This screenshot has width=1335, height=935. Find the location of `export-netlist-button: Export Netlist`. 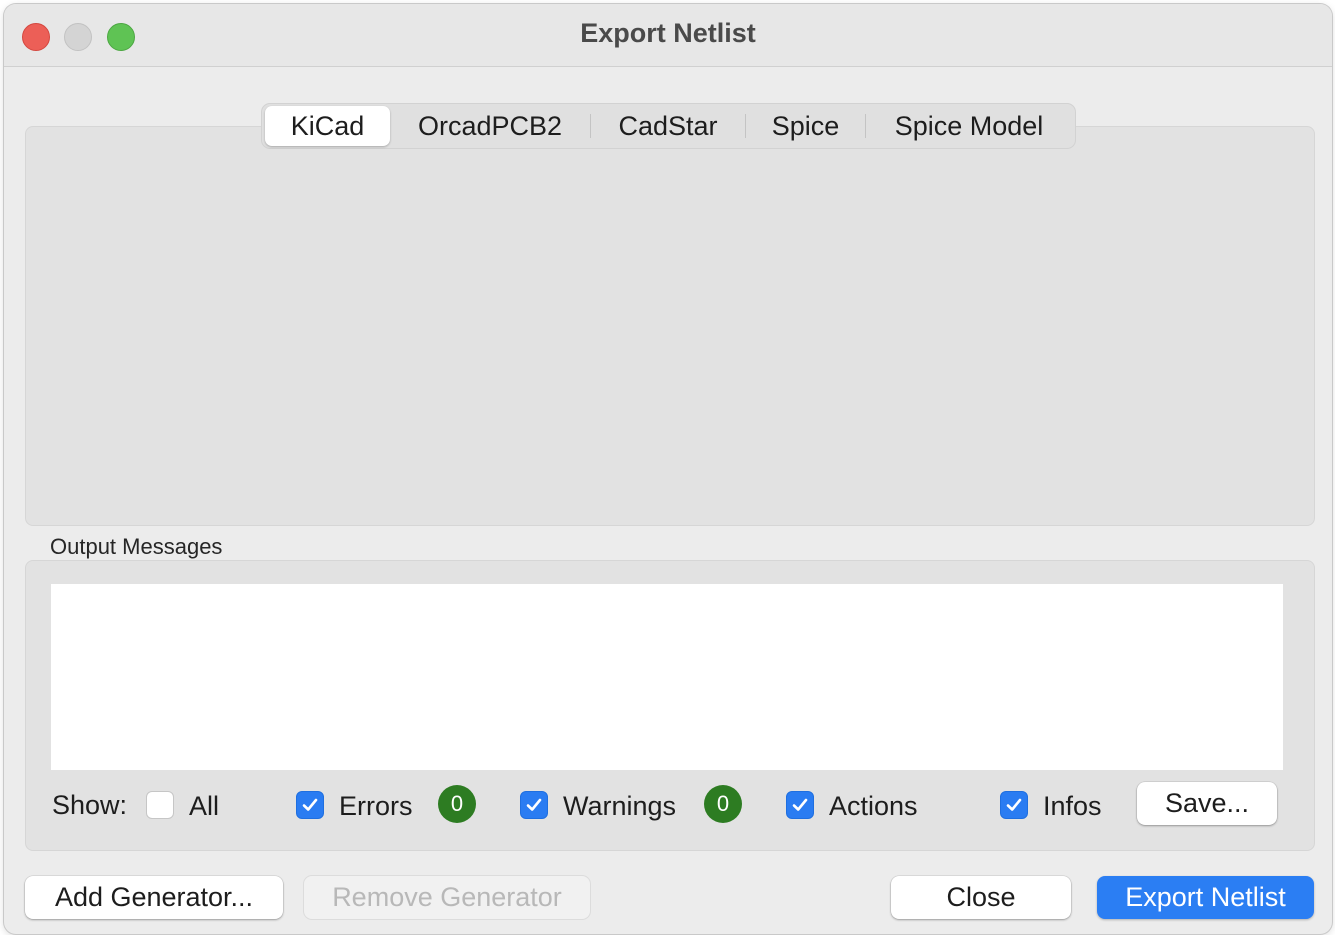

export-netlist-button: Export Netlist is located at coordinates (1205, 897).